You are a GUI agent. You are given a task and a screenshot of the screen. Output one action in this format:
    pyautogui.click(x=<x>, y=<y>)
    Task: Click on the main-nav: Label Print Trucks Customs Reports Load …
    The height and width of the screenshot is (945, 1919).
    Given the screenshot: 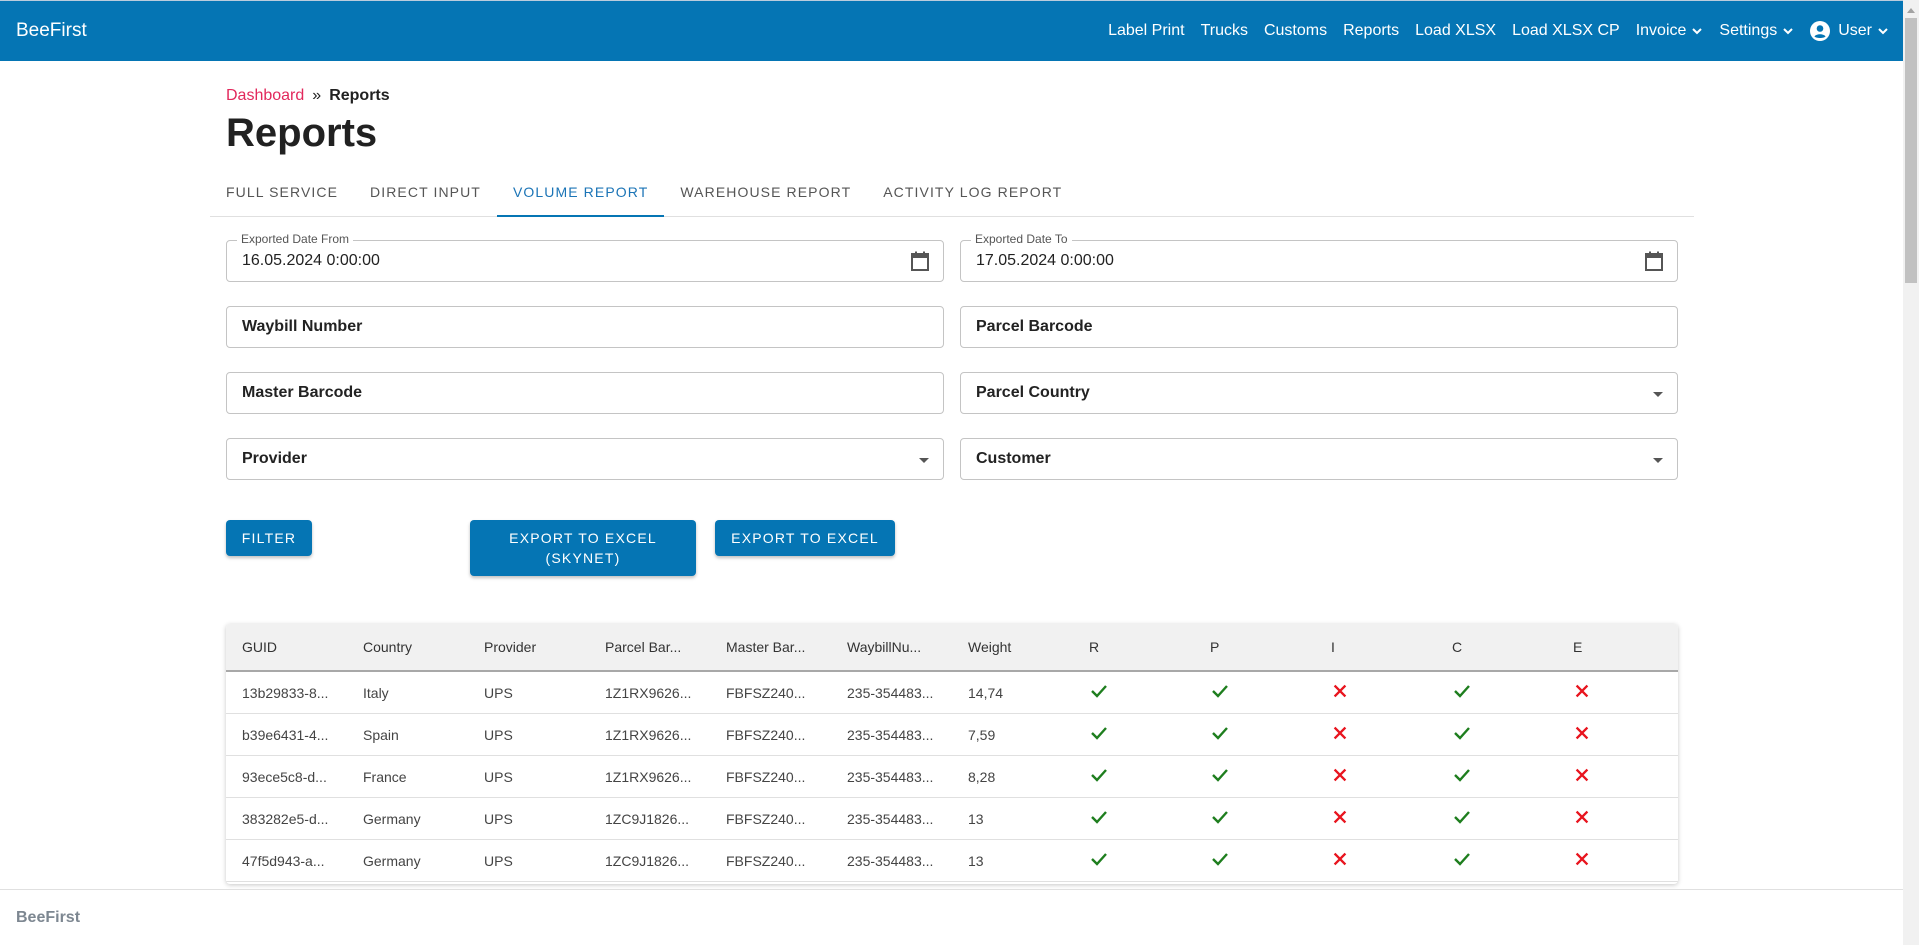 What is the action you would take?
    pyautogui.click(x=1490, y=31)
    